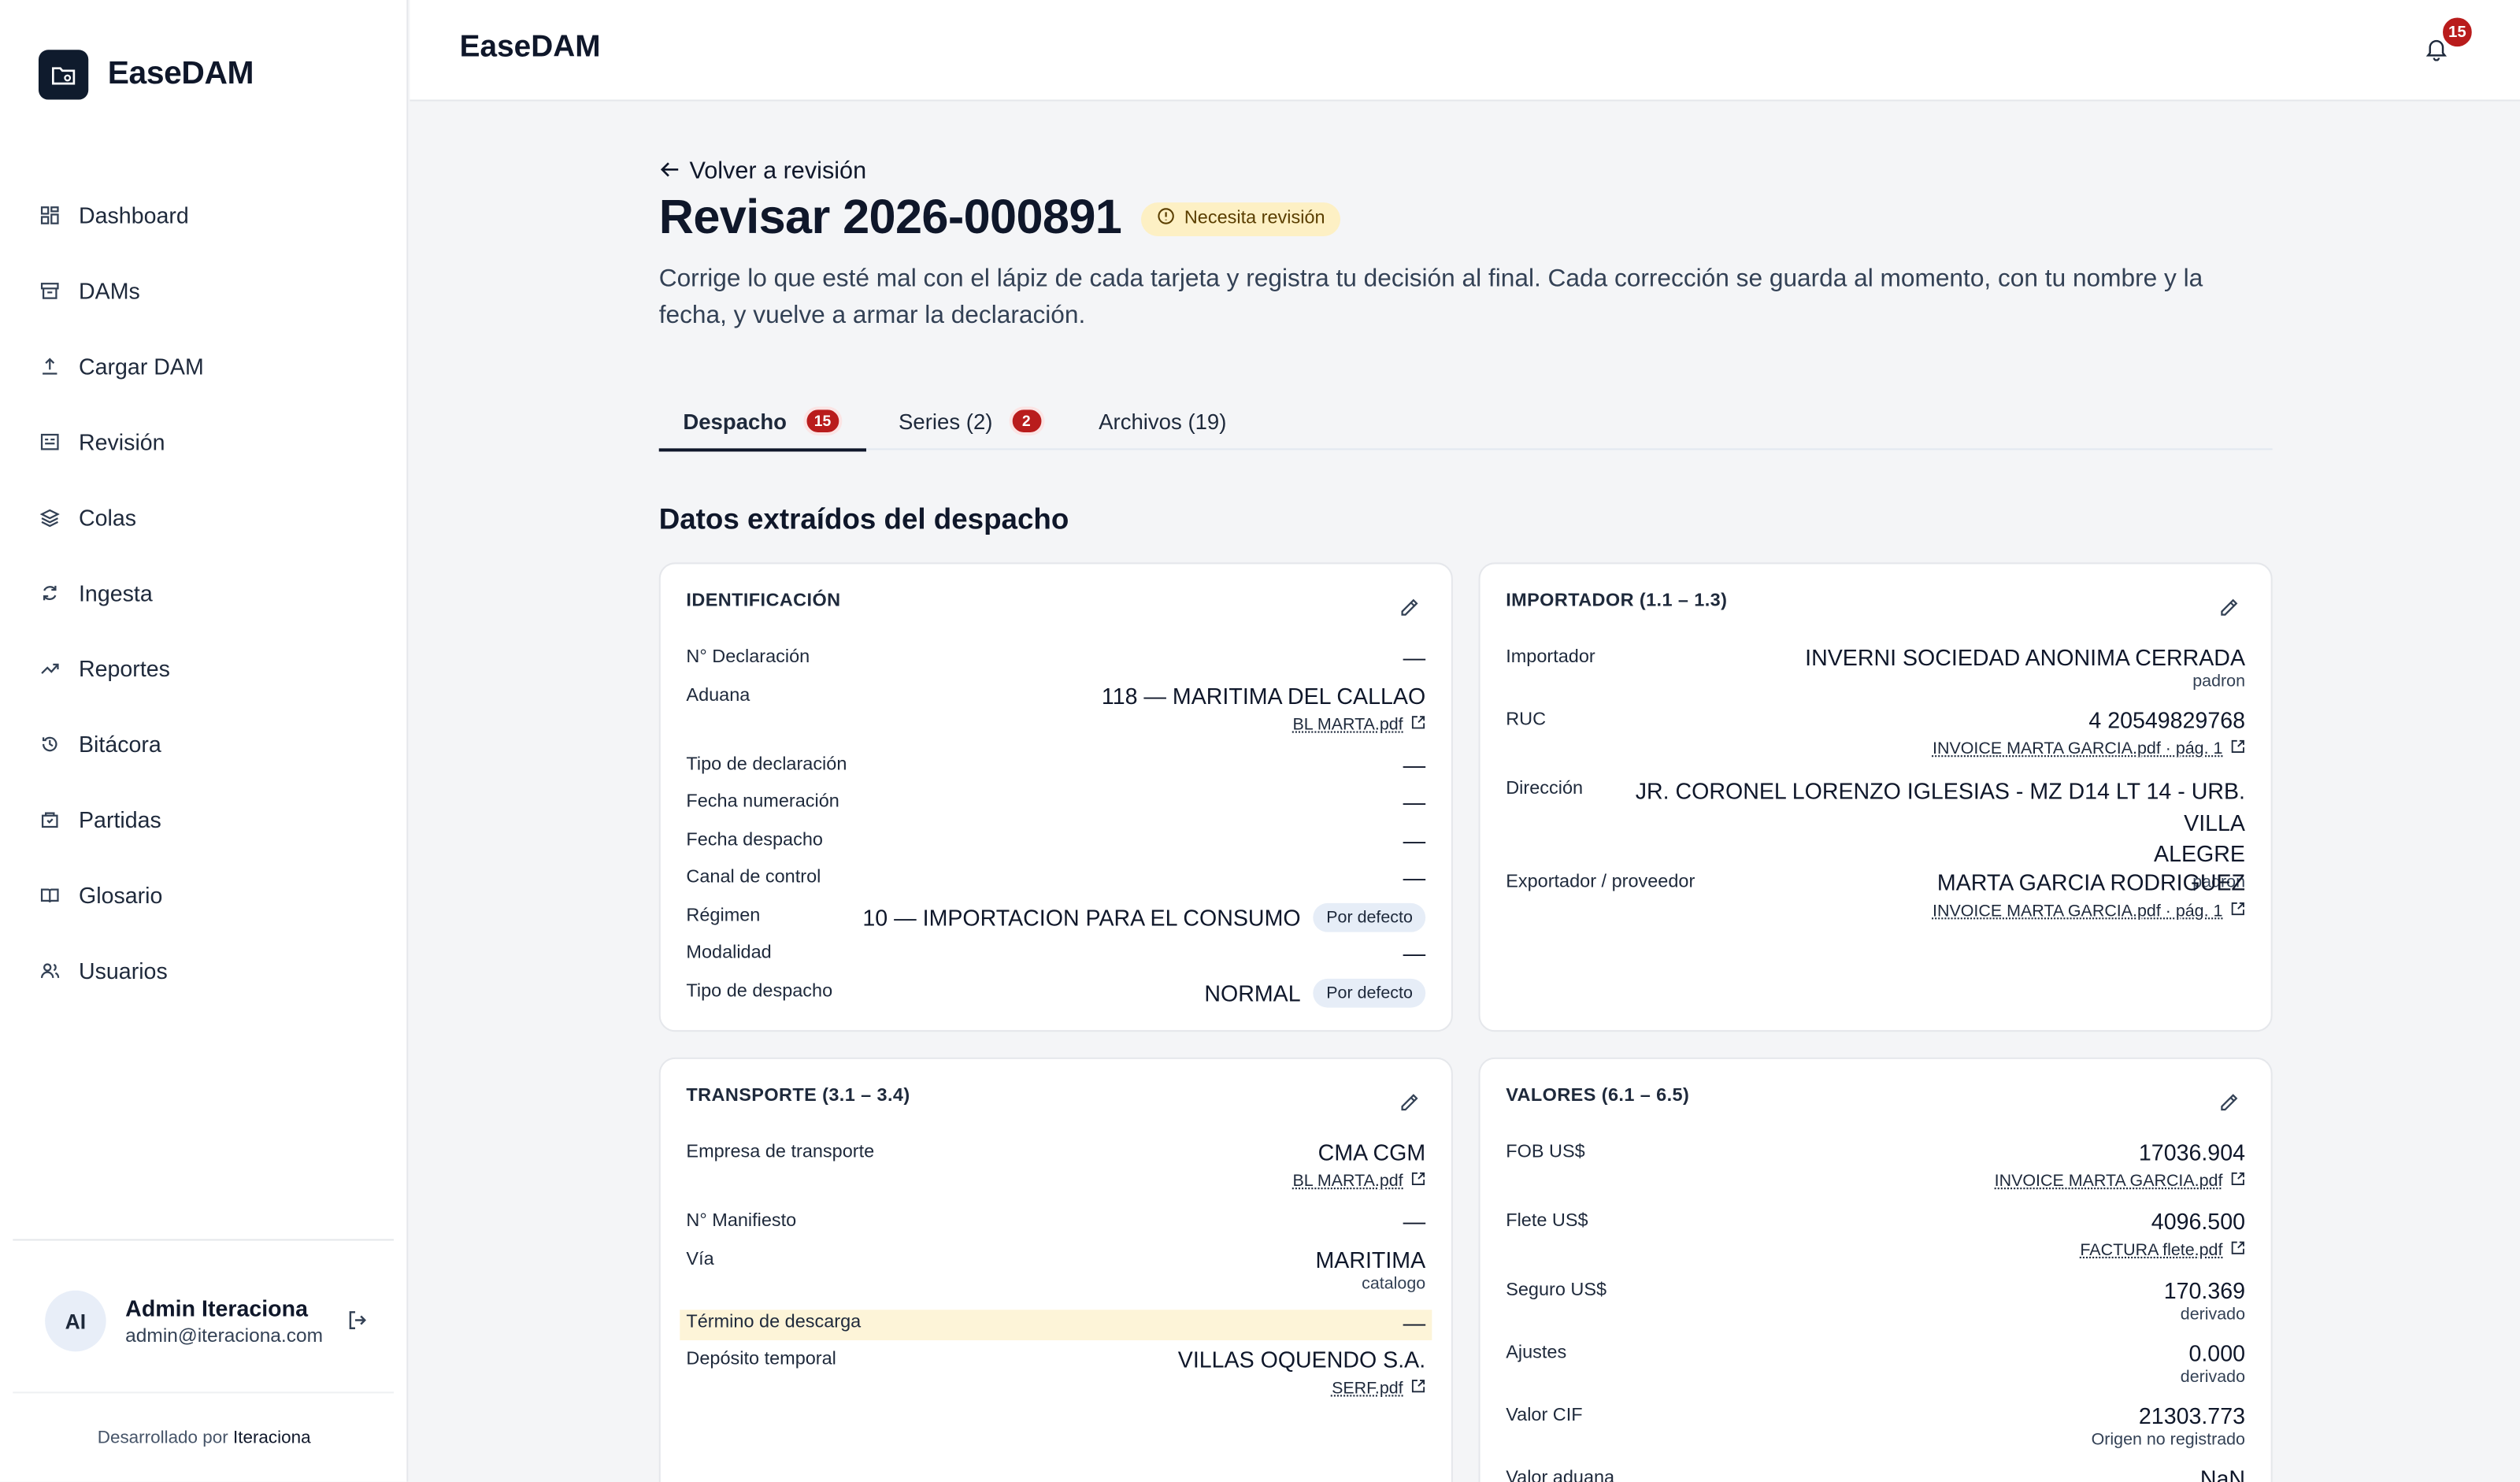 The height and width of the screenshot is (1482, 2520). Describe the element at coordinates (798, 1096) in the screenshot. I see `card-title: TRANSPORTE (3.1 – 3.4)` at that location.